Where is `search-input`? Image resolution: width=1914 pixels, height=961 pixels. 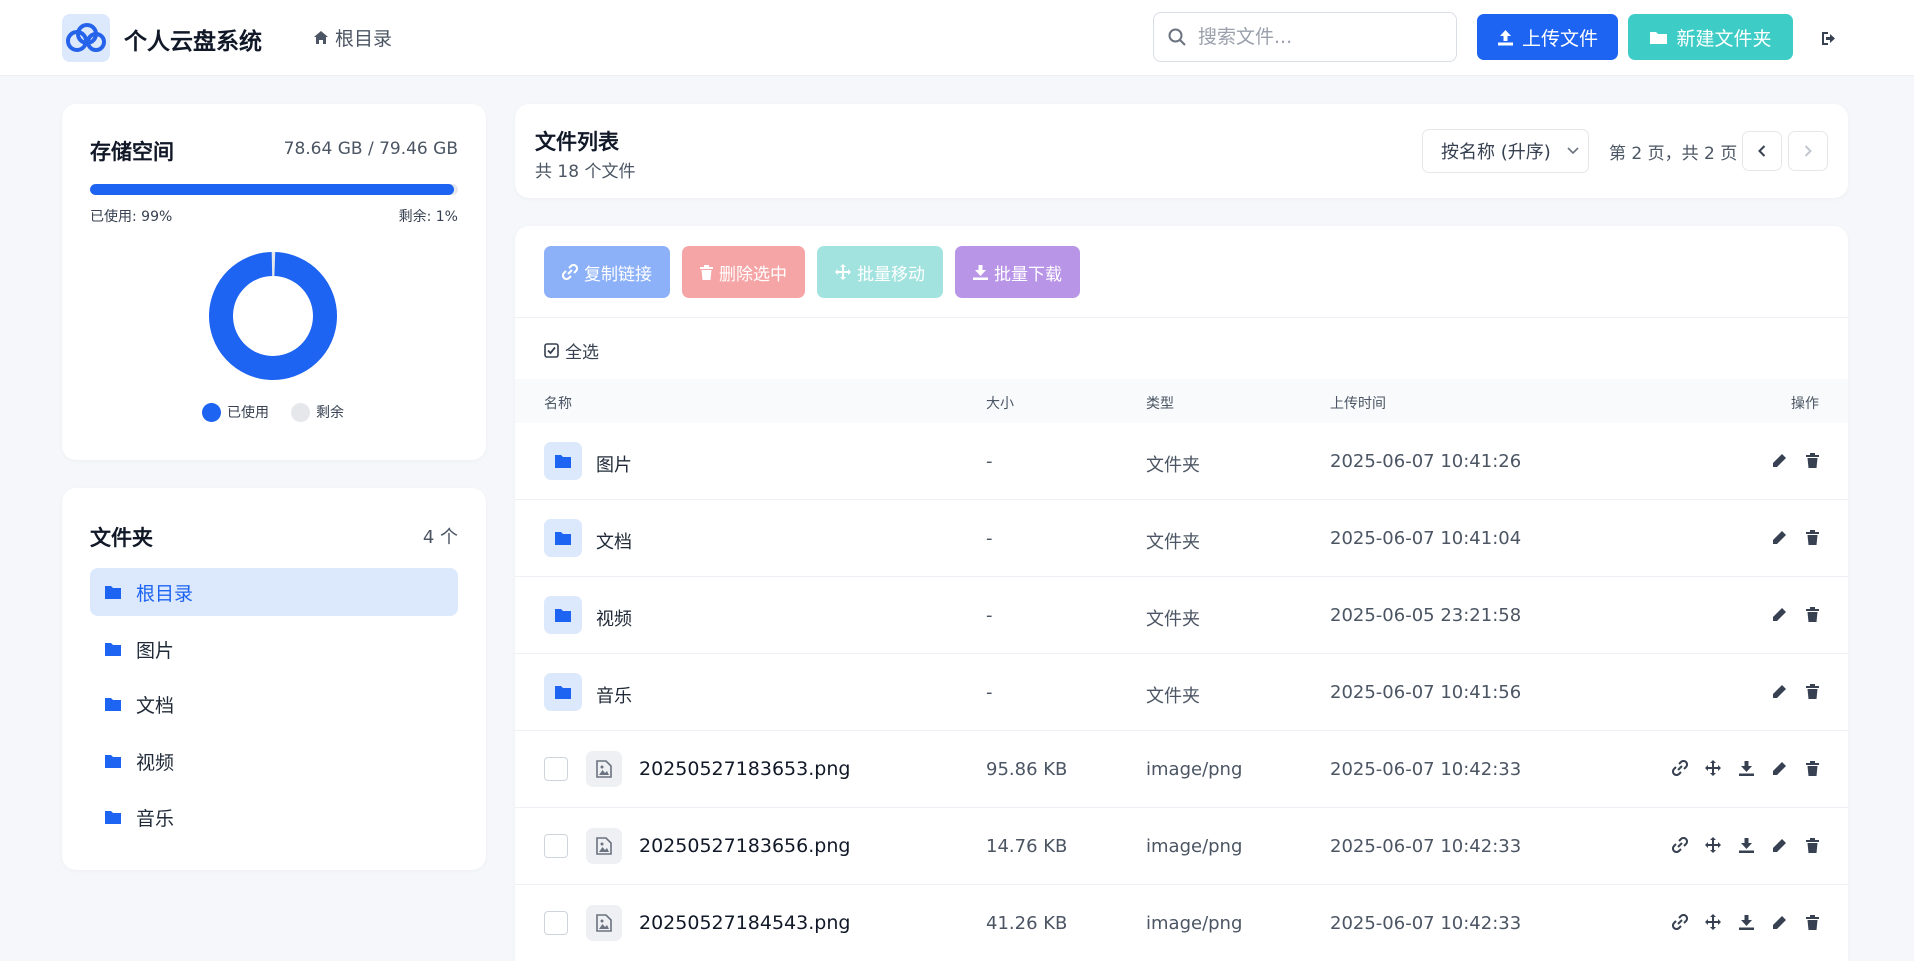 search-input is located at coordinates (1313, 37).